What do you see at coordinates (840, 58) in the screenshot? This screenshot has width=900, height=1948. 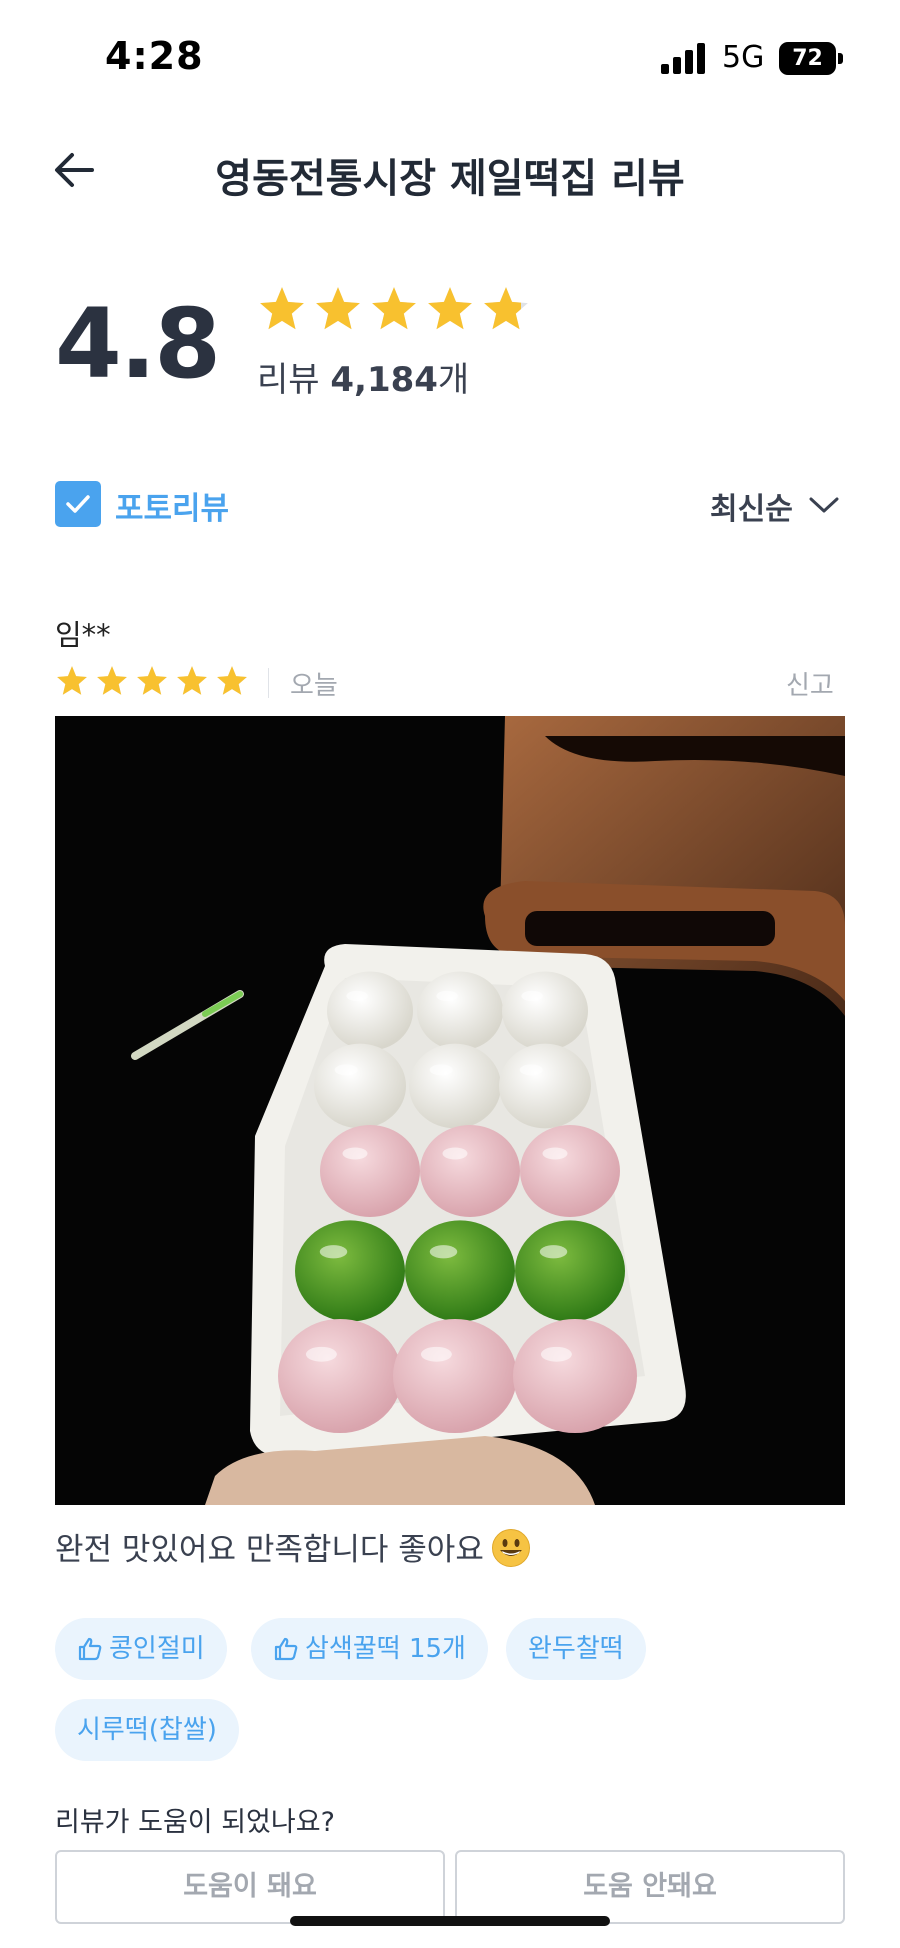 I see `battery-tip` at bounding box center [840, 58].